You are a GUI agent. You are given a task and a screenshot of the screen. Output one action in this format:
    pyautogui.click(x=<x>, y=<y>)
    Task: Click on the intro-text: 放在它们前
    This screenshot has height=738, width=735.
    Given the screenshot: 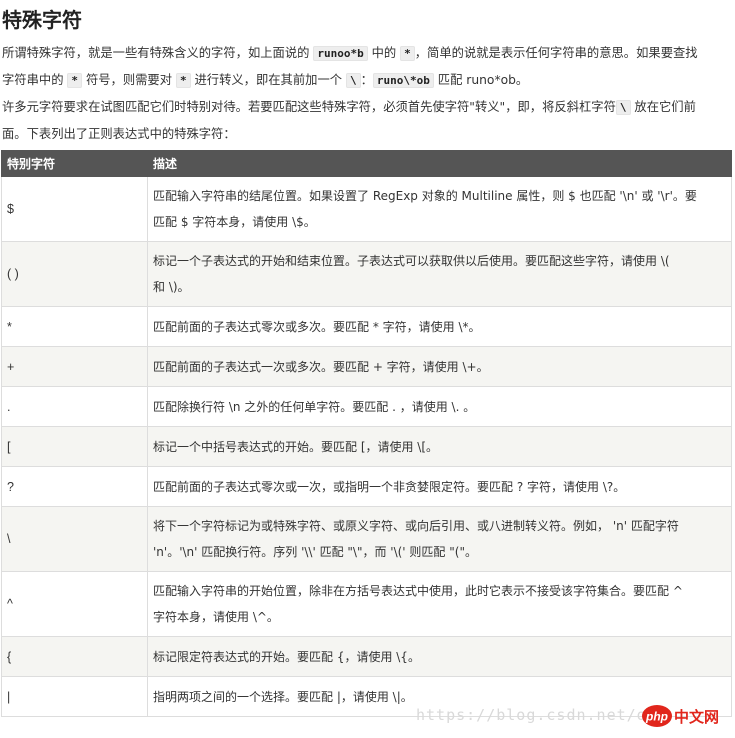 What is the action you would take?
    pyautogui.click(x=663, y=107)
    